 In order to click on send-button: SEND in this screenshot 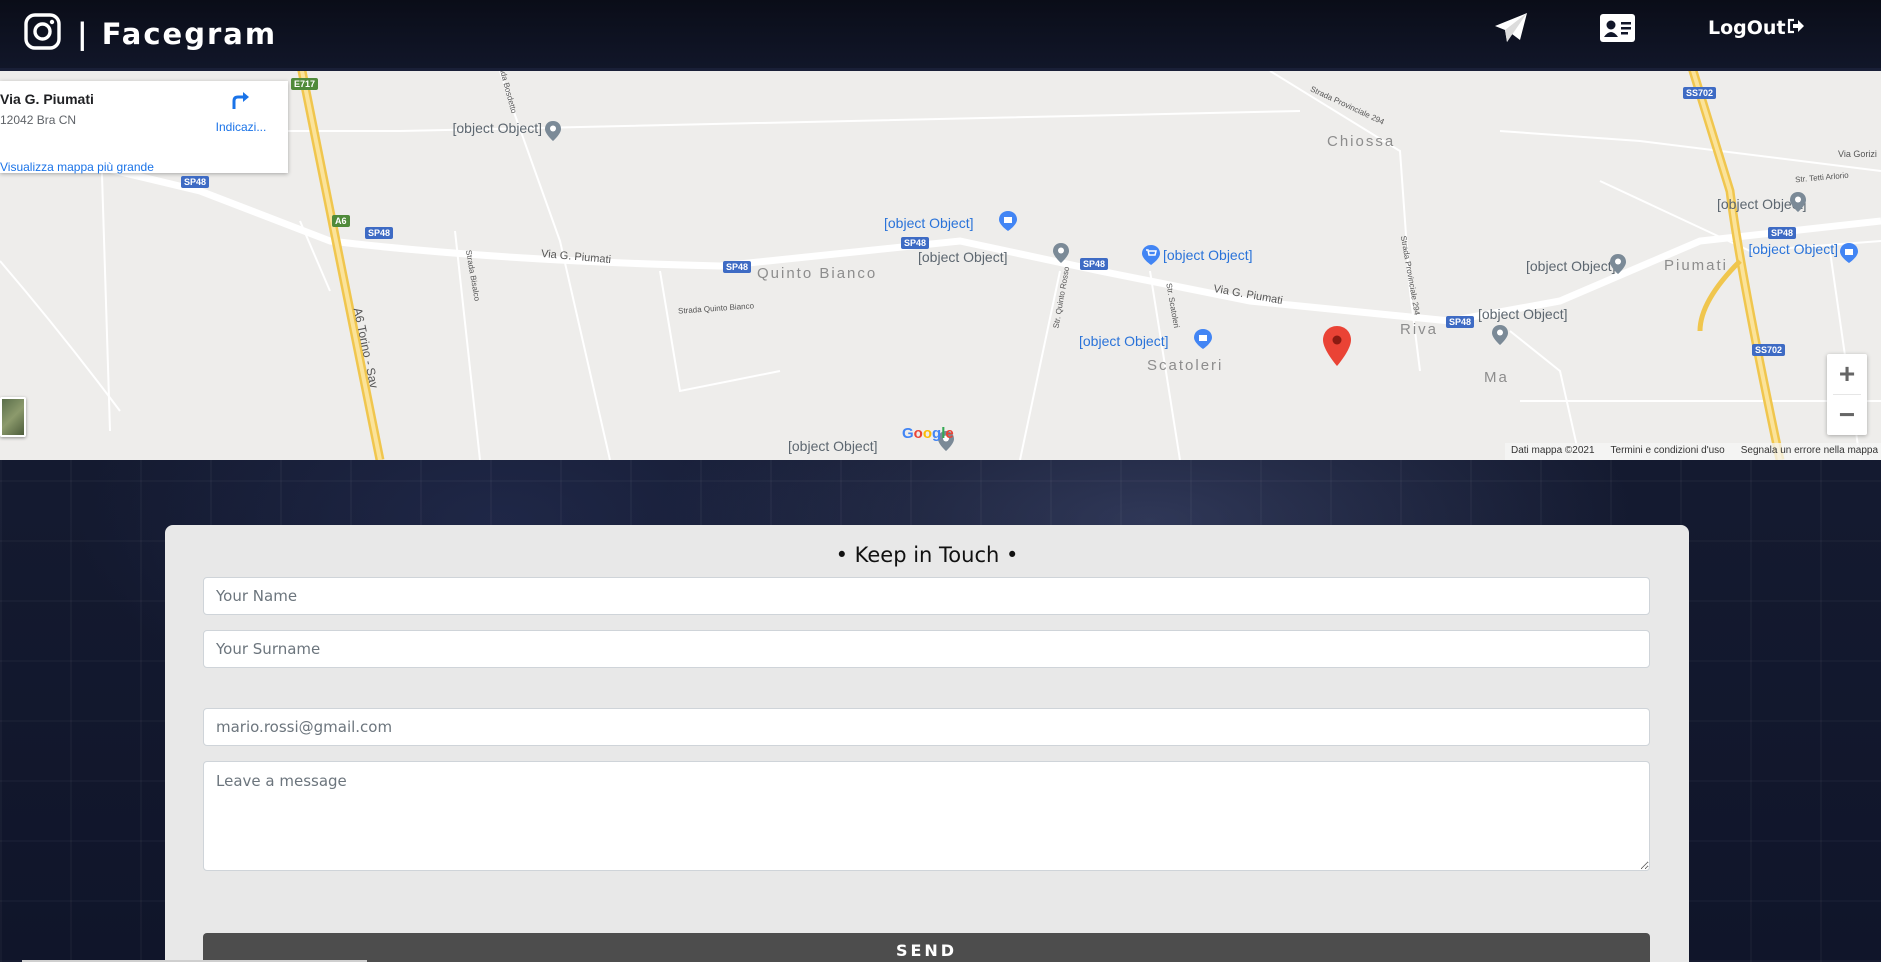, I will do `click(926, 947)`.